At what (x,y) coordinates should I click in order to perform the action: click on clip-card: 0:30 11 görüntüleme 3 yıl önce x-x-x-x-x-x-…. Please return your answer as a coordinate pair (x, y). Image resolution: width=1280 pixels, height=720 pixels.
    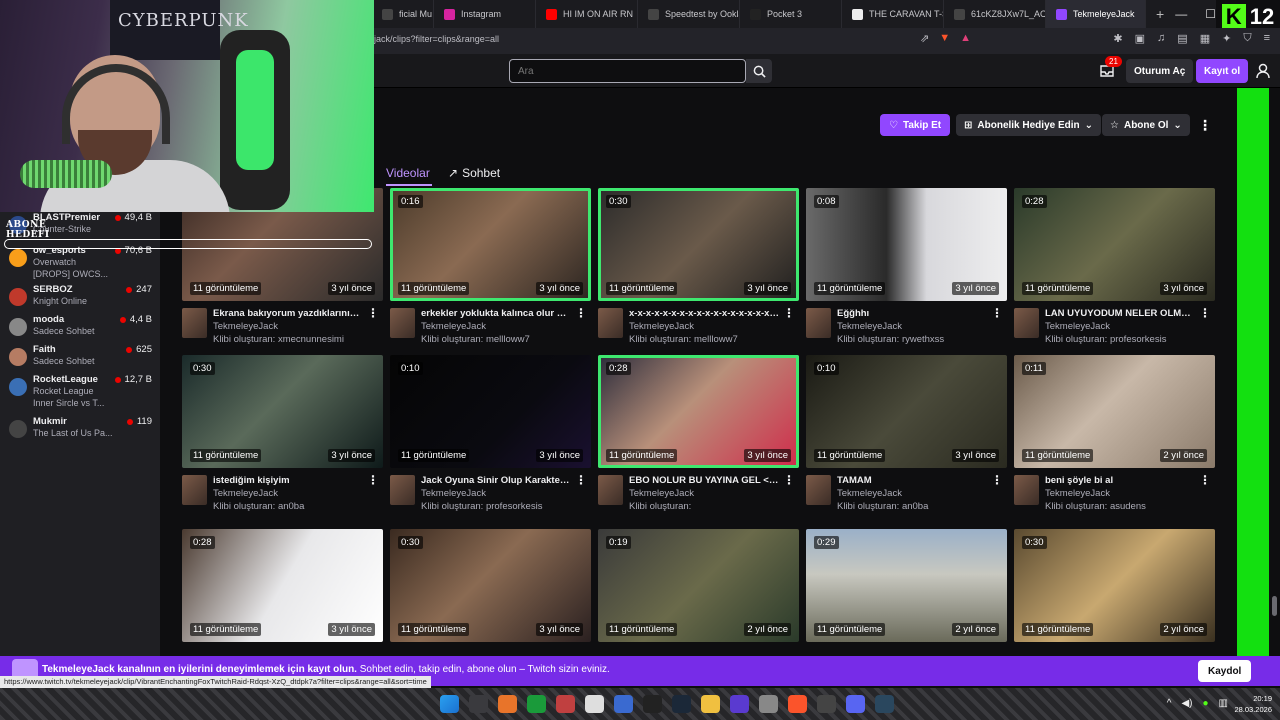
    Looking at the image, I should click on (698, 273).